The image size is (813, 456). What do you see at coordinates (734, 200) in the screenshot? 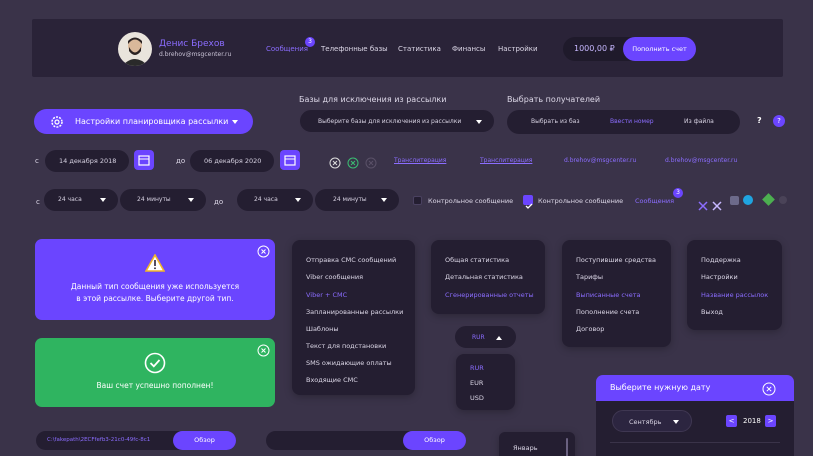
I see `copy-icon` at bounding box center [734, 200].